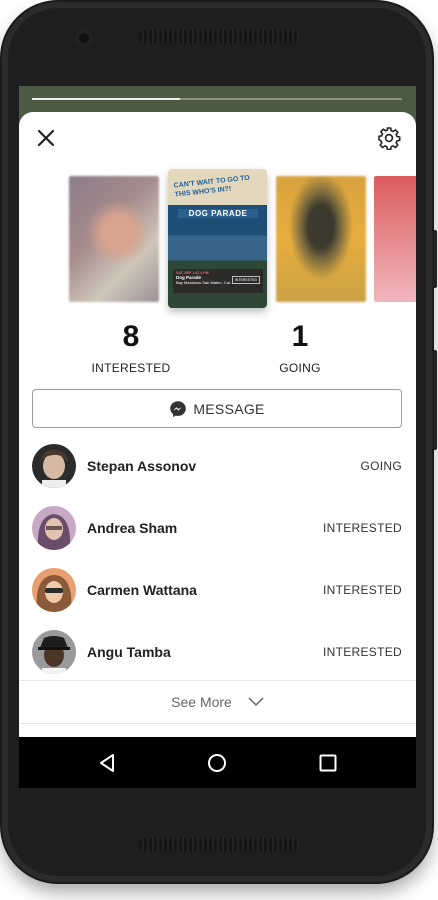 This screenshot has width=438, height=900. What do you see at coordinates (300, 368) in the screenshot?
I see `going-label: GOING` at bounding box center [300, 368].